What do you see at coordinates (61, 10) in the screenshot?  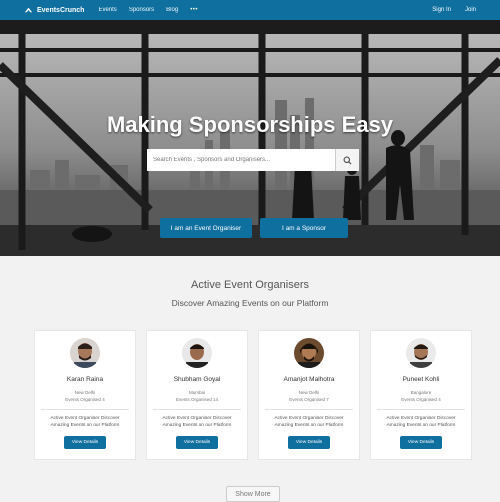 I see `brand-name: EventsCrunch` at bounding box center [61, 10].